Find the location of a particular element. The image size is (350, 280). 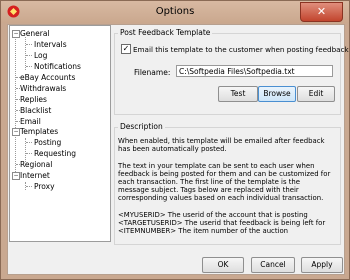

title-bar: Options ✕ is located at coordinates (175, 12).